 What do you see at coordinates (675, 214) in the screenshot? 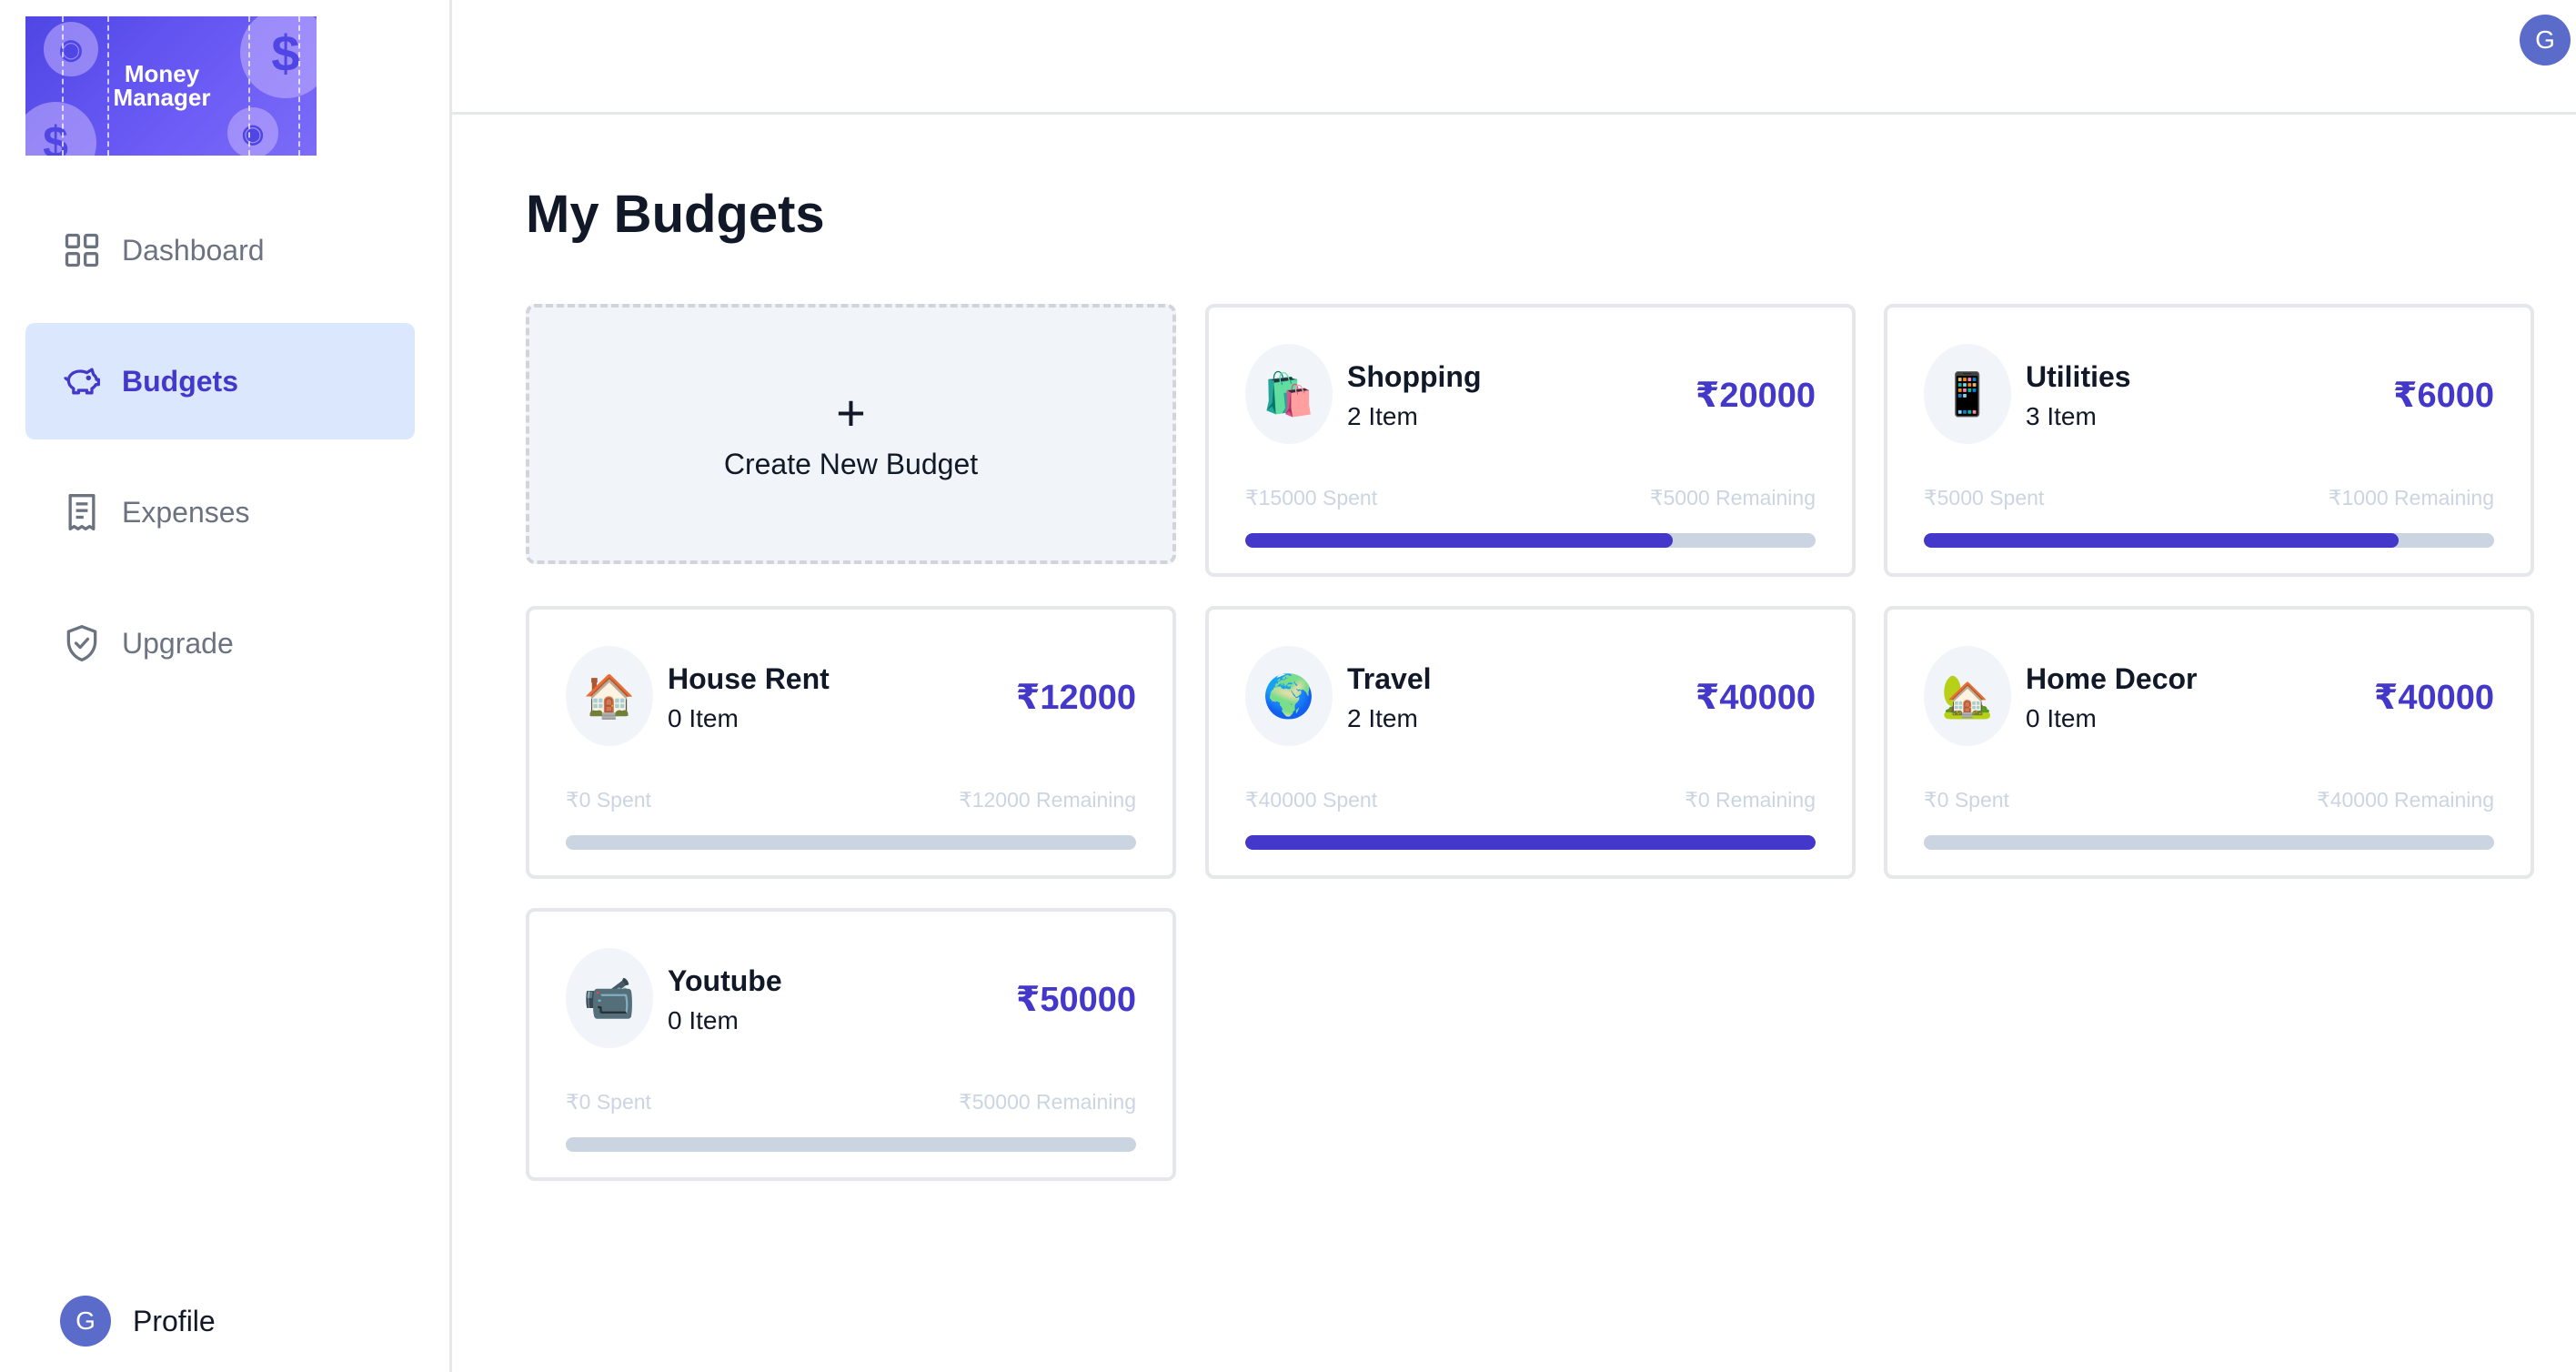
I see `page-title: My Budgets` at bounding box center [675, 214].